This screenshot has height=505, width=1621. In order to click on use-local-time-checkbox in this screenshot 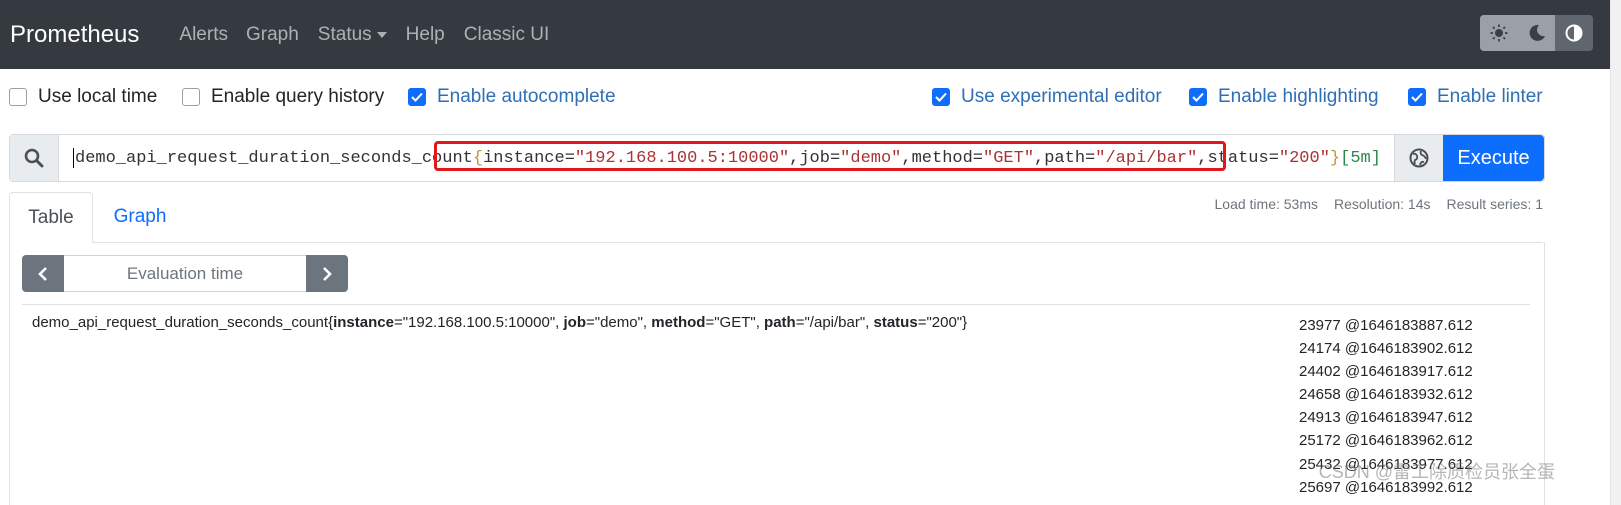, I will do `click(18, 97)`.